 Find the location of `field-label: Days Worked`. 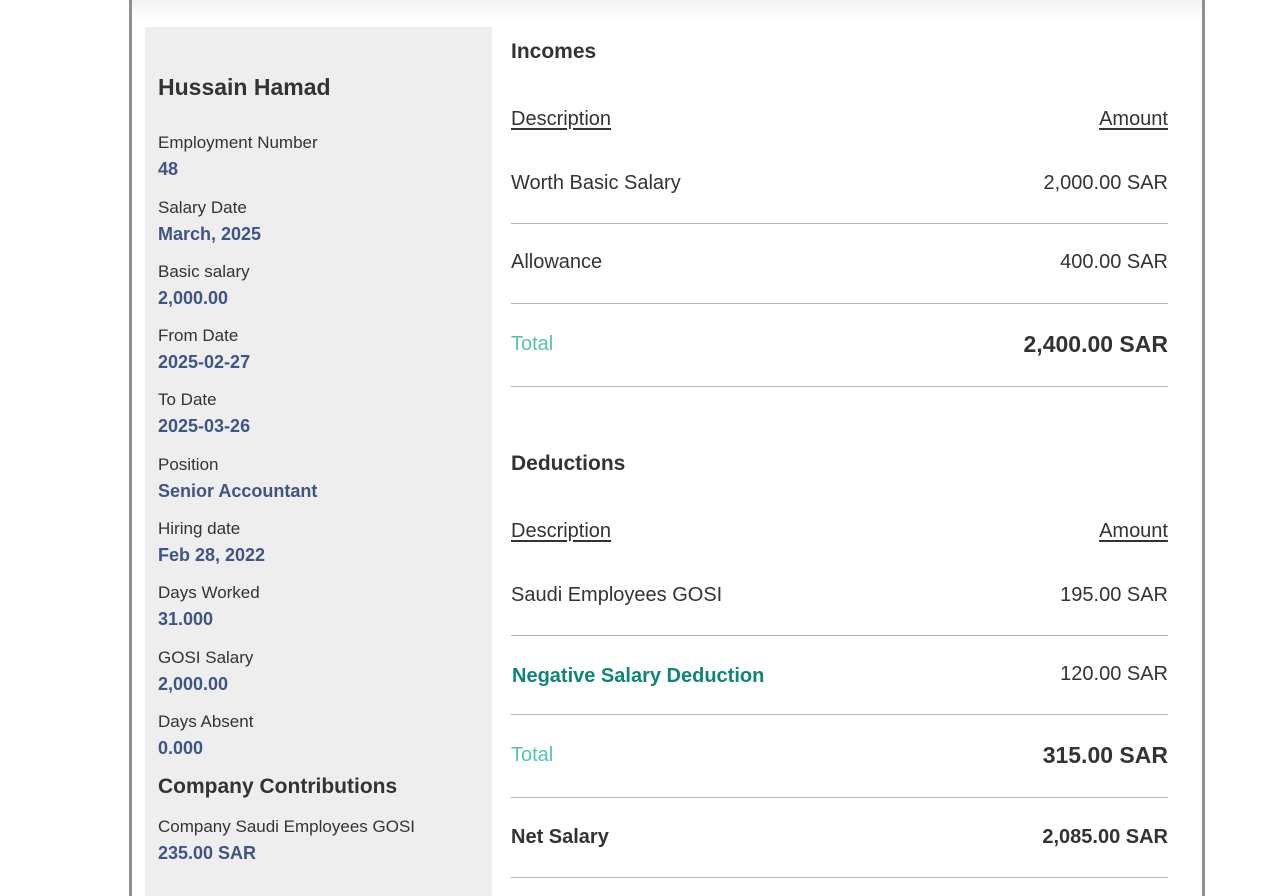

field-label: Days Worked is located at coordinates (209, 592).